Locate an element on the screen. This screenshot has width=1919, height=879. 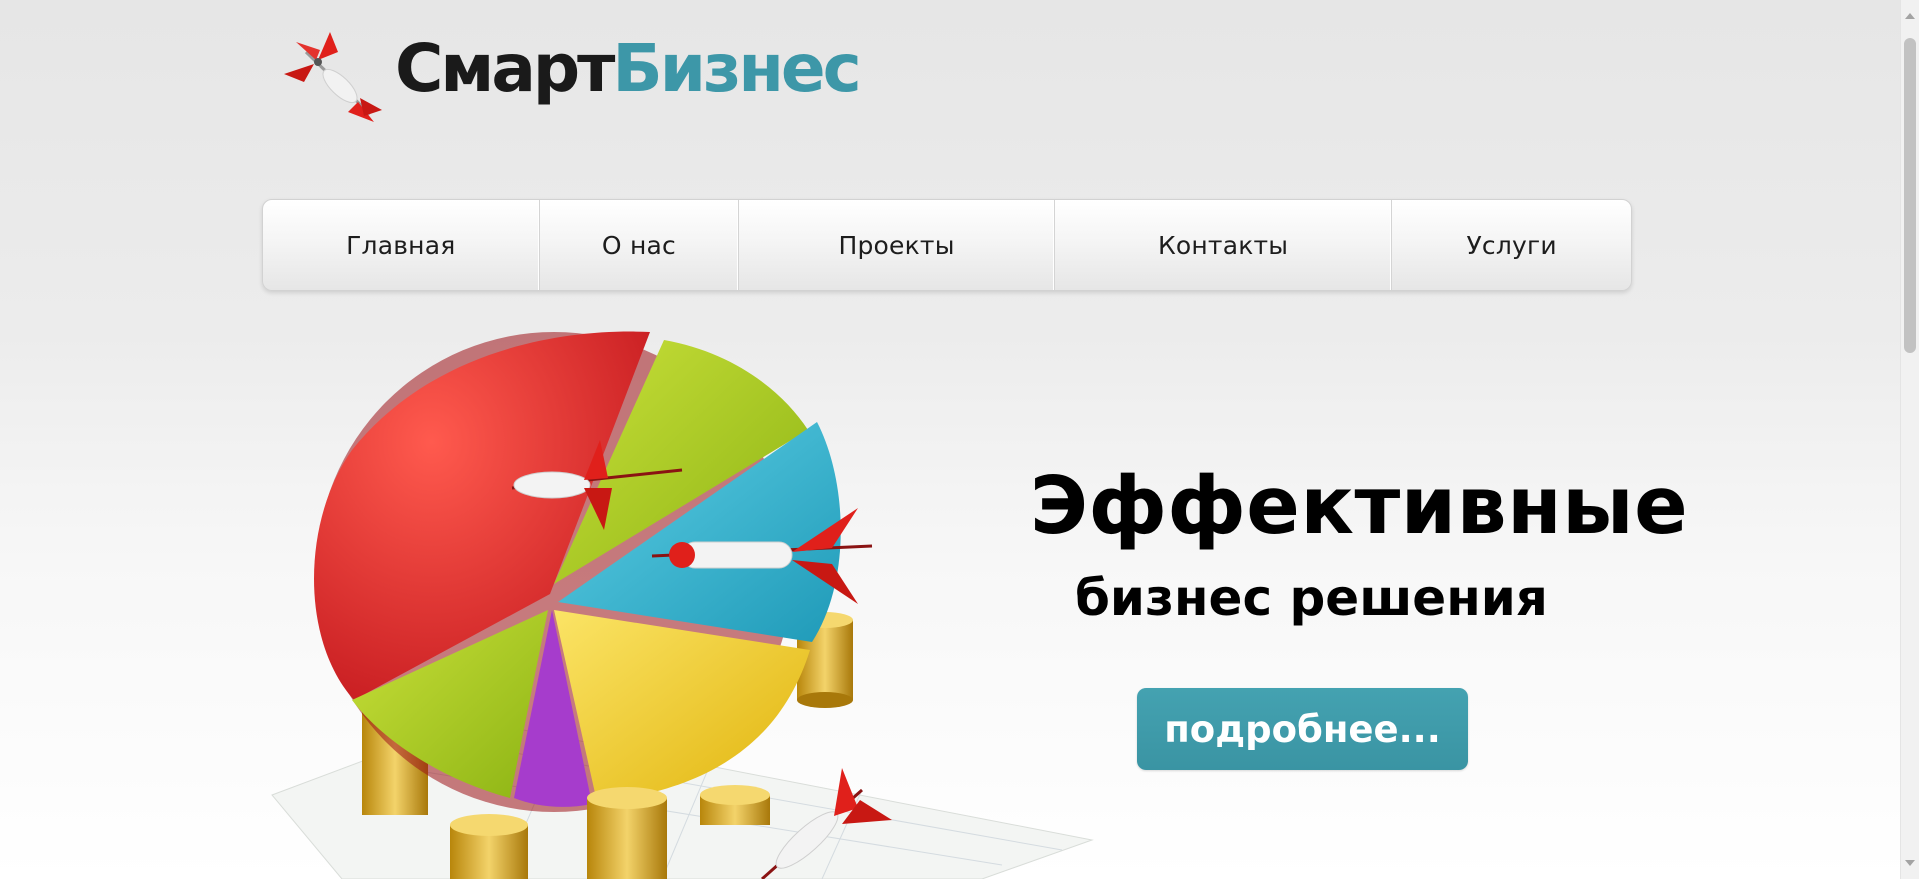
nav-label: О нас is located at coordinates (638, 245).